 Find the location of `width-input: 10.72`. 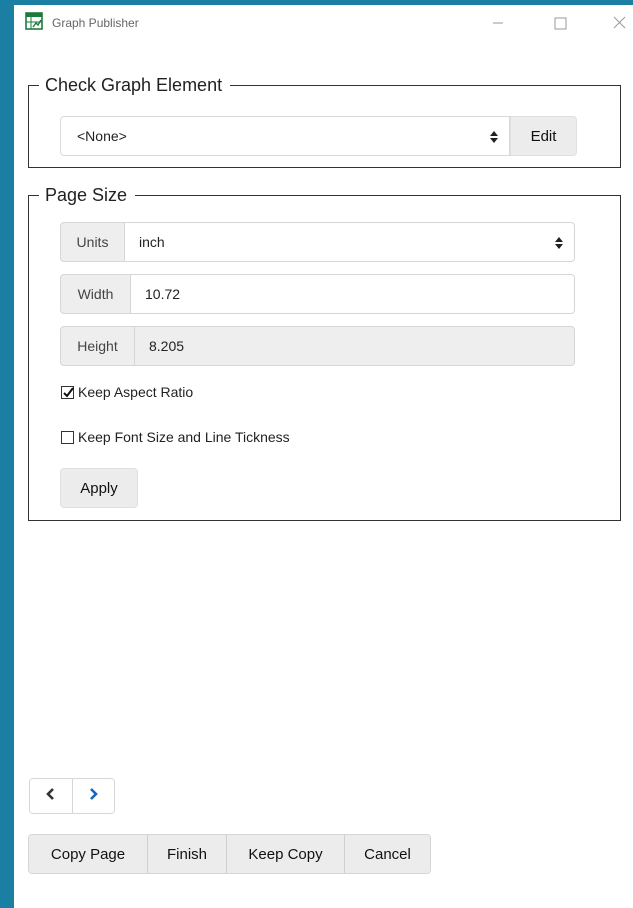

width-input: 10.72 is located at coordinates (353, 294).